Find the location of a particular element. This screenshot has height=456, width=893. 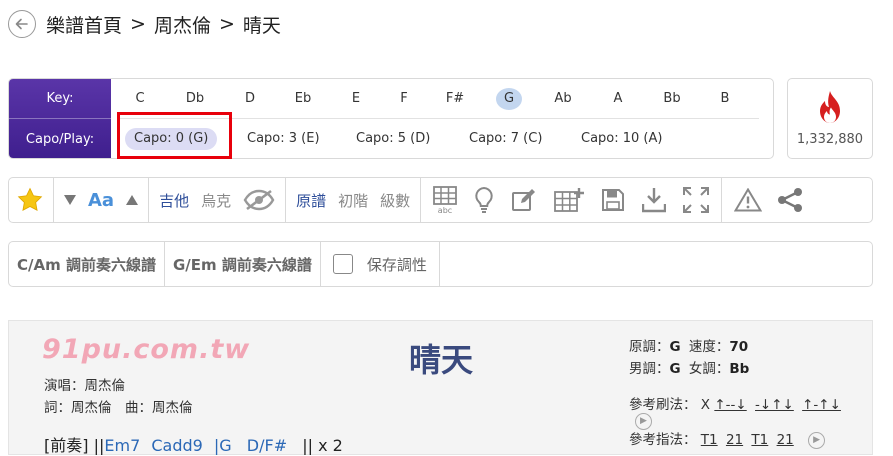

favorite-group is located at coordinates (31, 200).